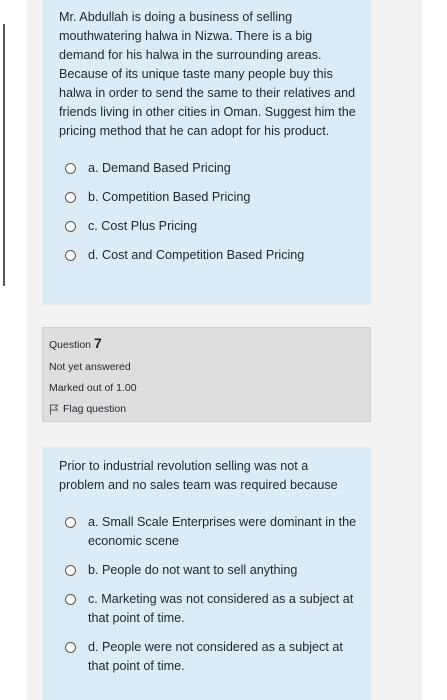 The image size is (447, 700). I want to click on answer-label: a. Demand Based Pricing, so click(159, 168).